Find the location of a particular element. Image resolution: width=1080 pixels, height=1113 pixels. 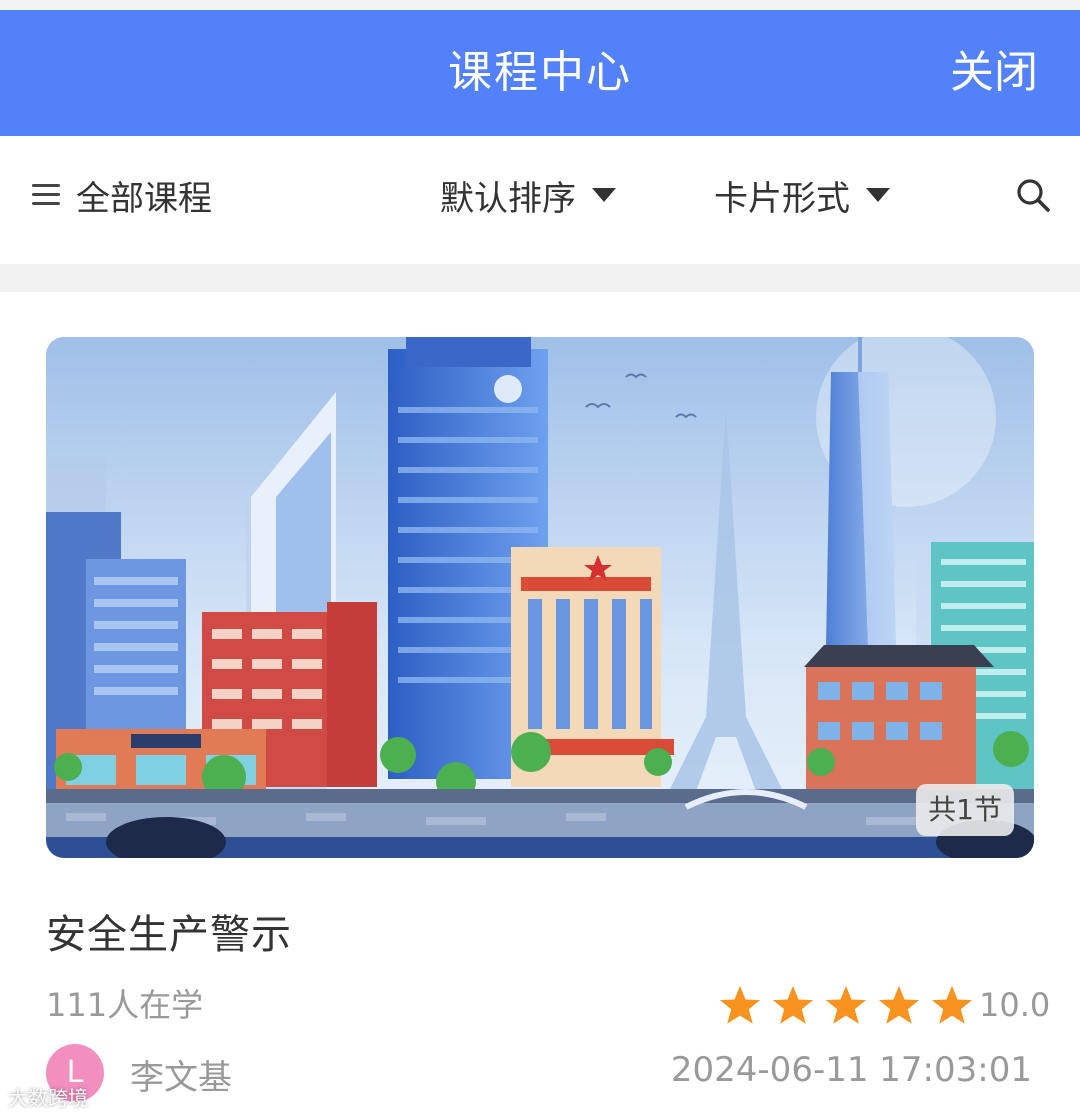

all-courses-filter: 全部课程 is located at coordinates (122, 195).